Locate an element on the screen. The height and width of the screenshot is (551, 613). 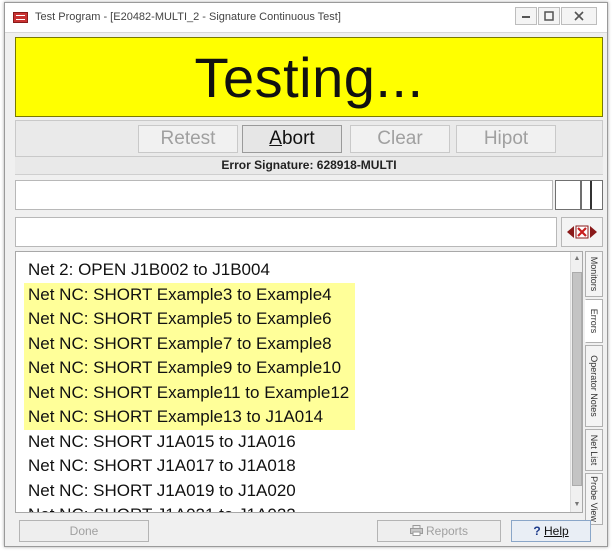
reports-label: Reports is located at coordinates (447, 531).